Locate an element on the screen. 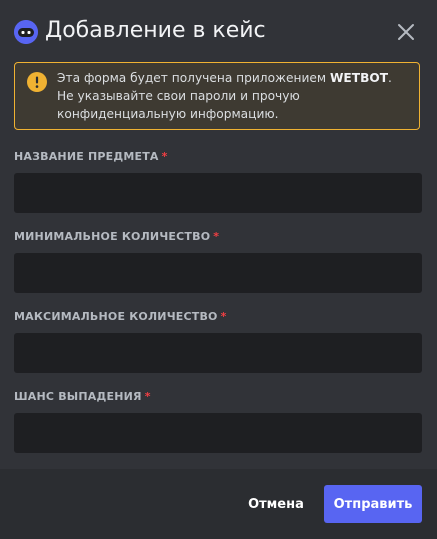 The height and width of the screenshot is (539, 437). submit-button: Отправить is located at coordinates (373, 504).